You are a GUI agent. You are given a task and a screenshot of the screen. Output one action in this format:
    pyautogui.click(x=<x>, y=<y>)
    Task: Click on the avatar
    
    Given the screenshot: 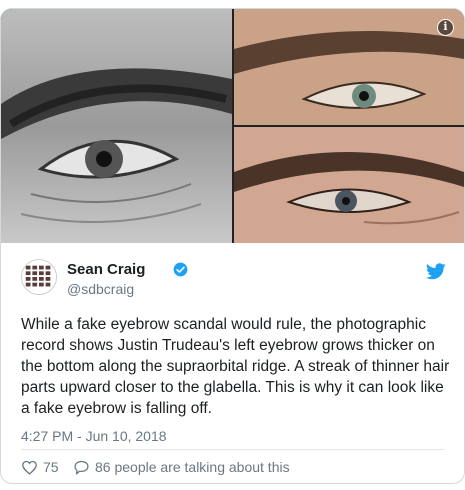 What is the action you would take?
    pyautogui.click(x=39, y=277)
    